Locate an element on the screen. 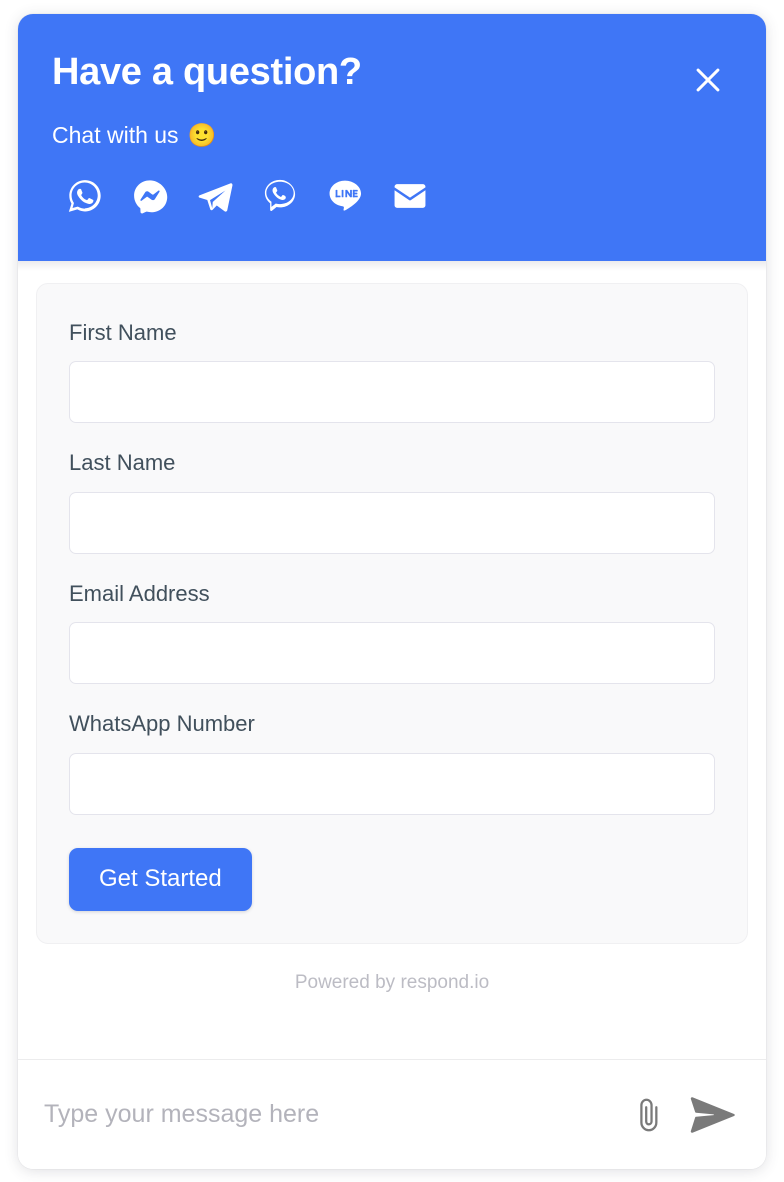  header-subtitle: Chat with us 🙂 is located at coordinates (392, 135).